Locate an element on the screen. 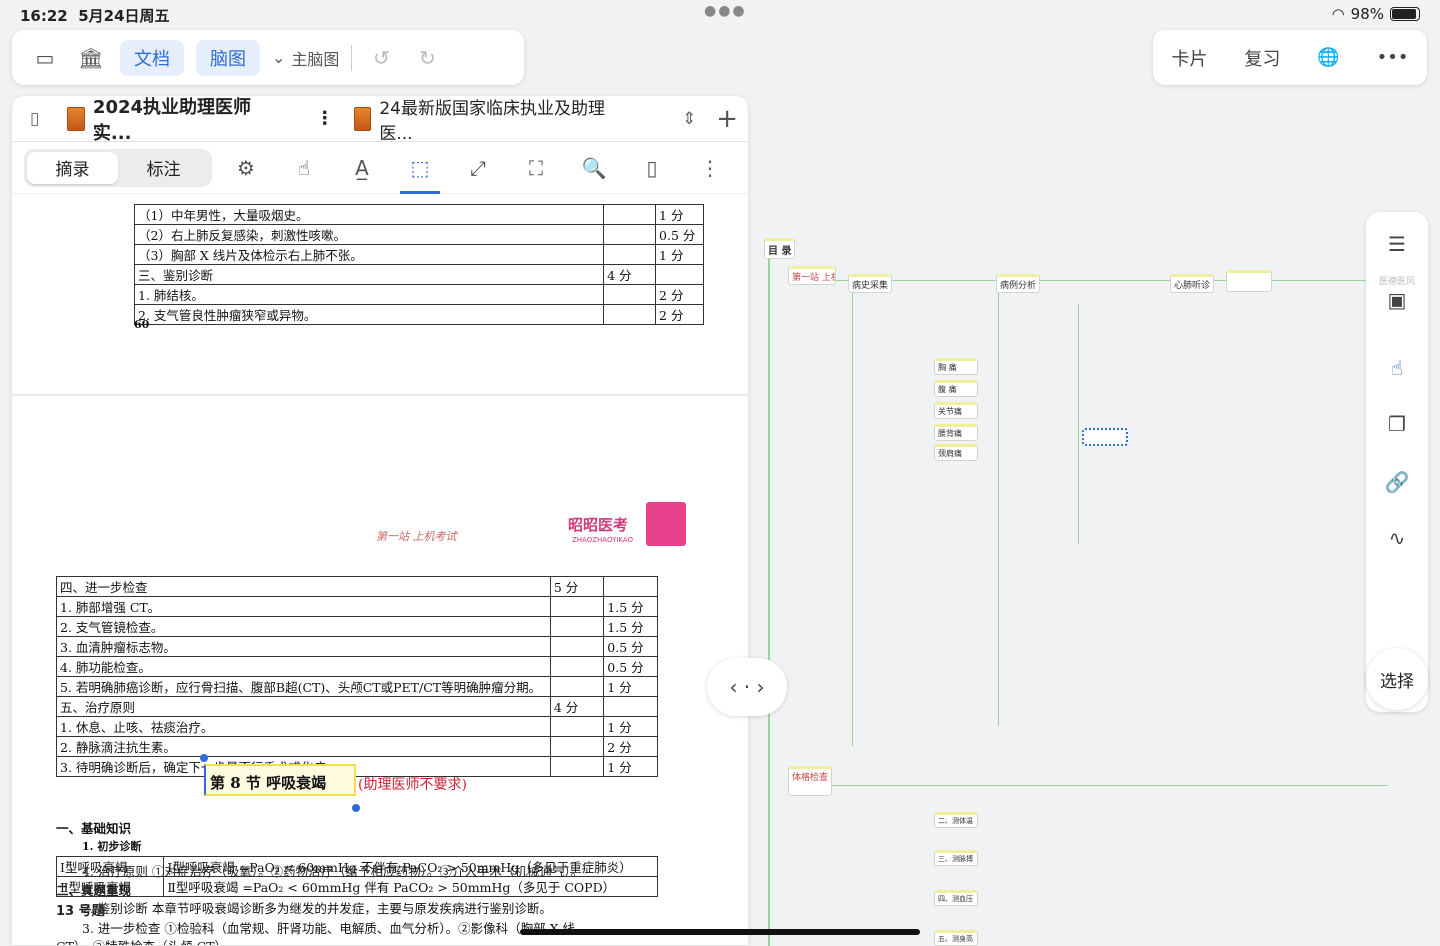 The image size is (1440, 946). mm-back: 腰背痛 is located at coordinates (956, 432).